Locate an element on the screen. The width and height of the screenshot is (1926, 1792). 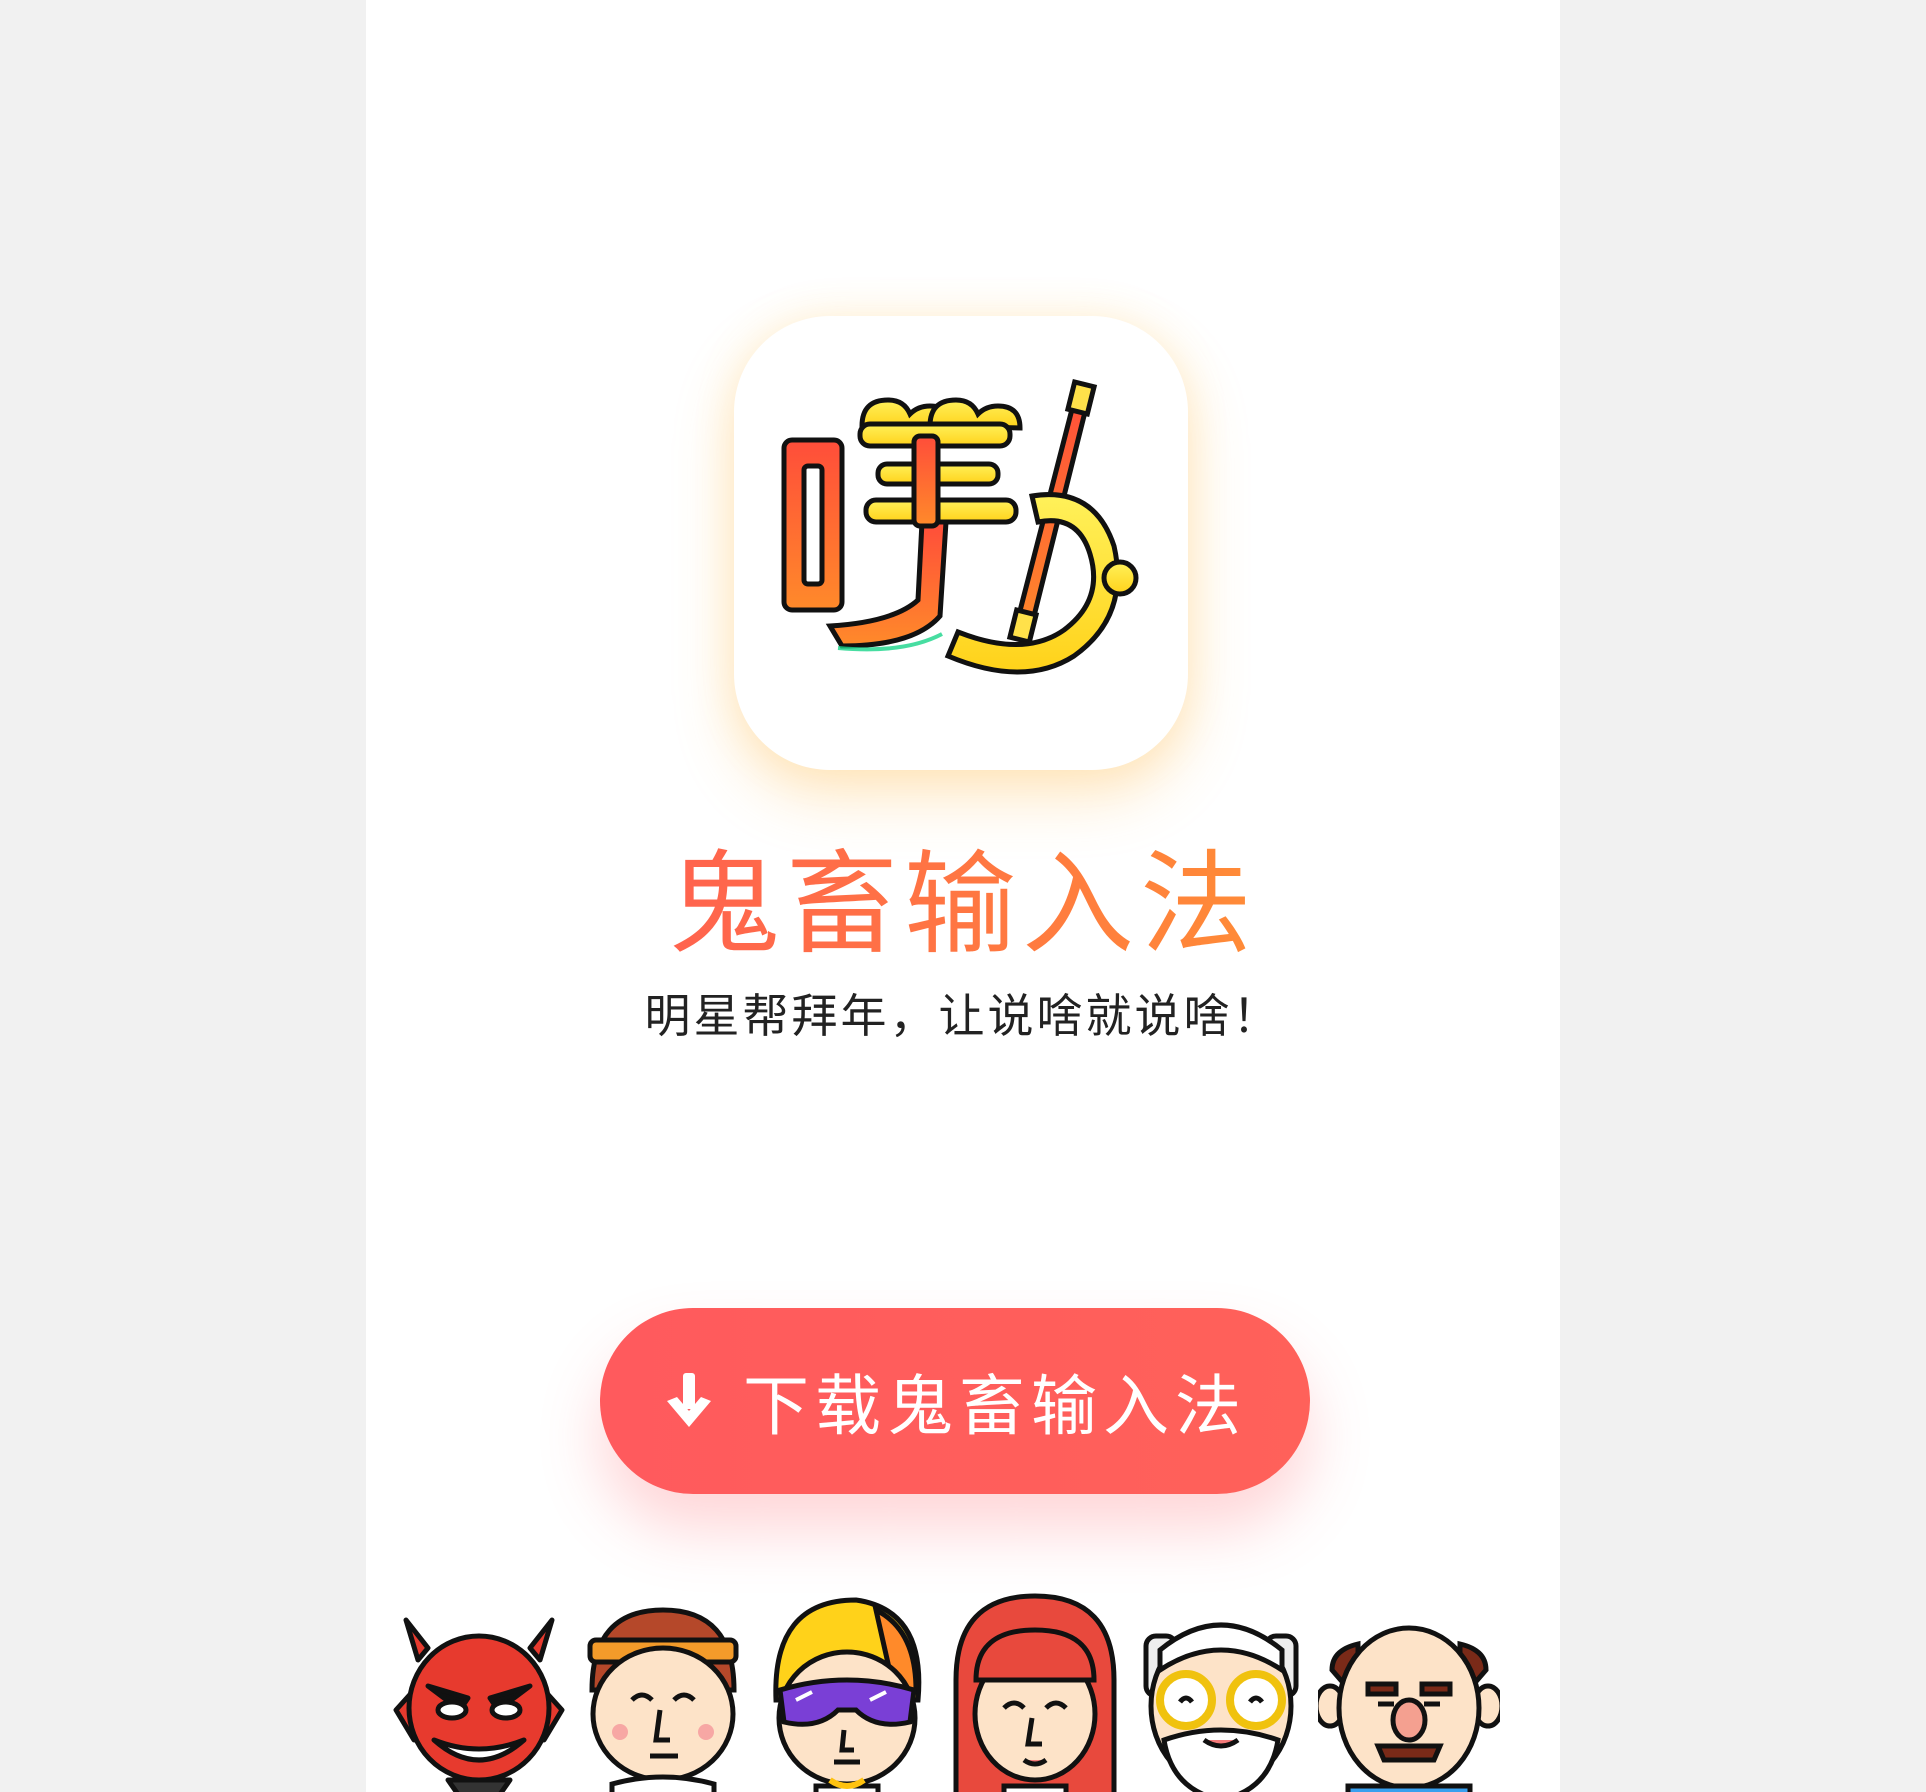
app-logo-icon is located at coordinates (960, 526).